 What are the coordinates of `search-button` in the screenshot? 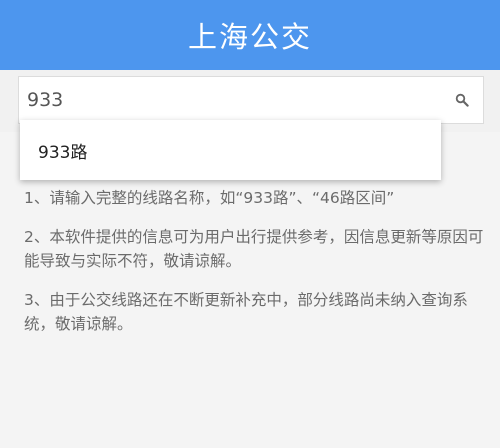 It's located at (462, 100).